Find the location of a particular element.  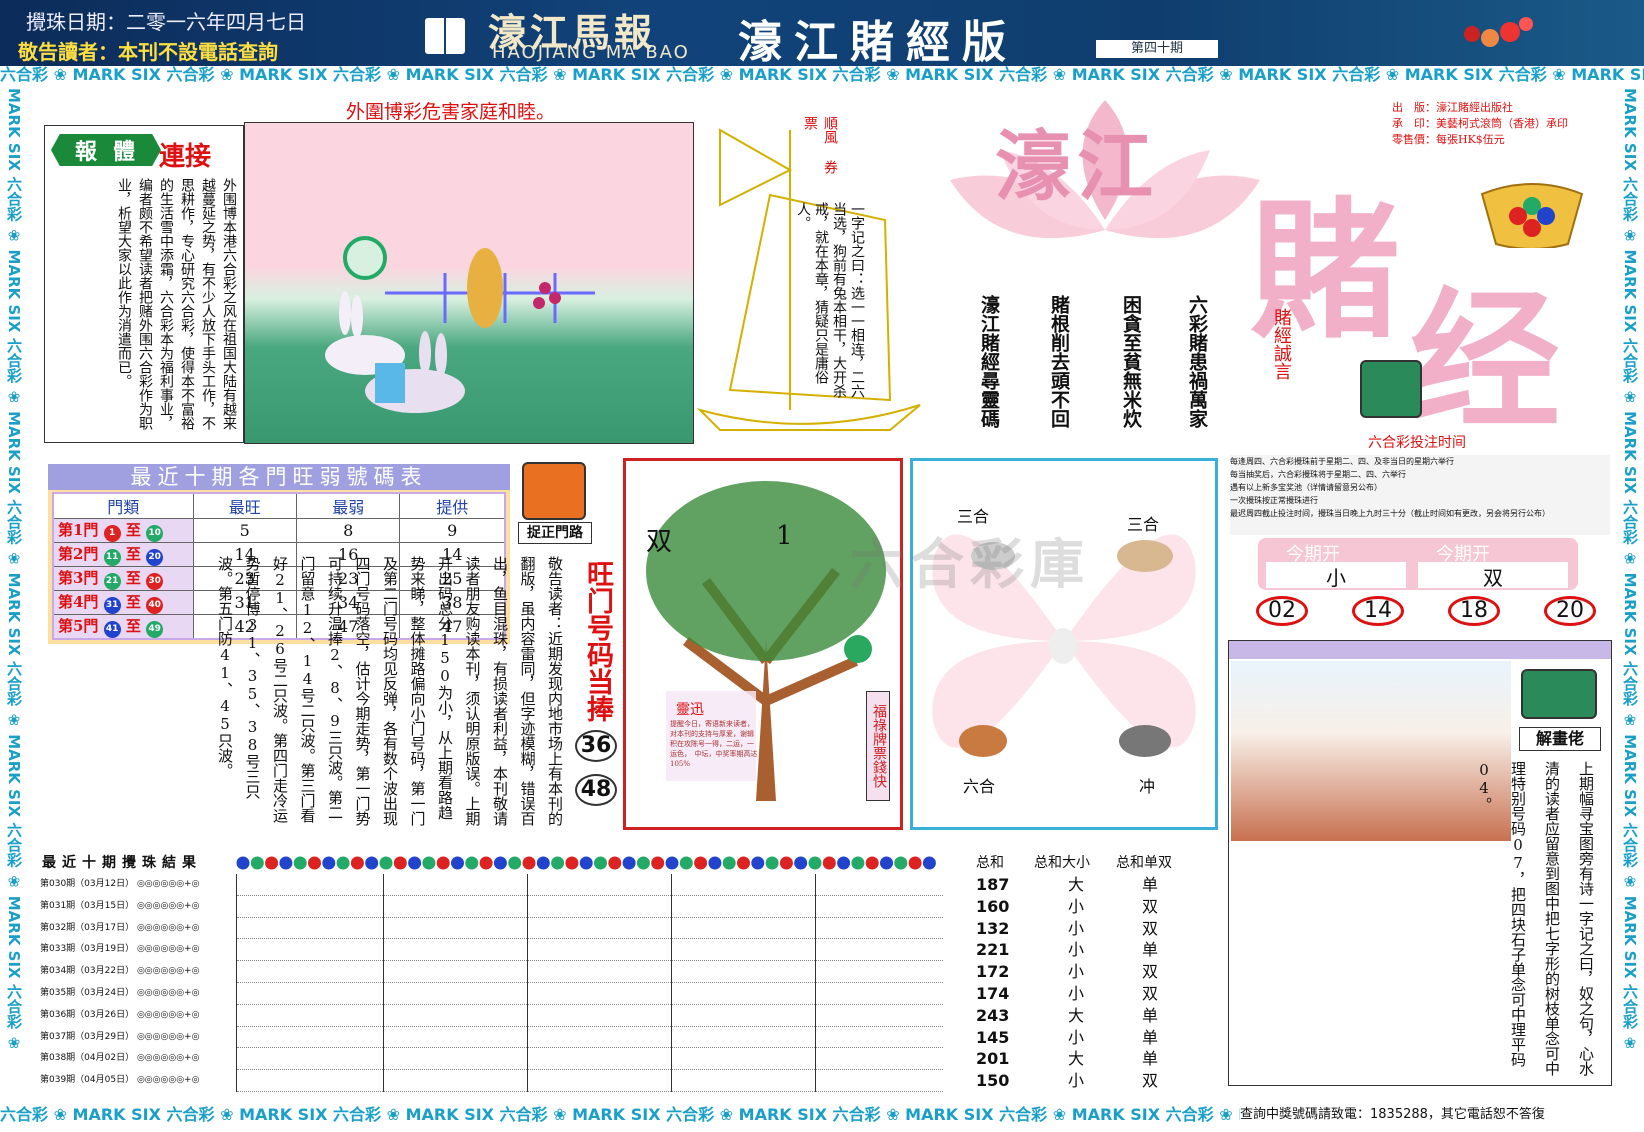

result-sum: 132 is located at coordinates (993, 928).